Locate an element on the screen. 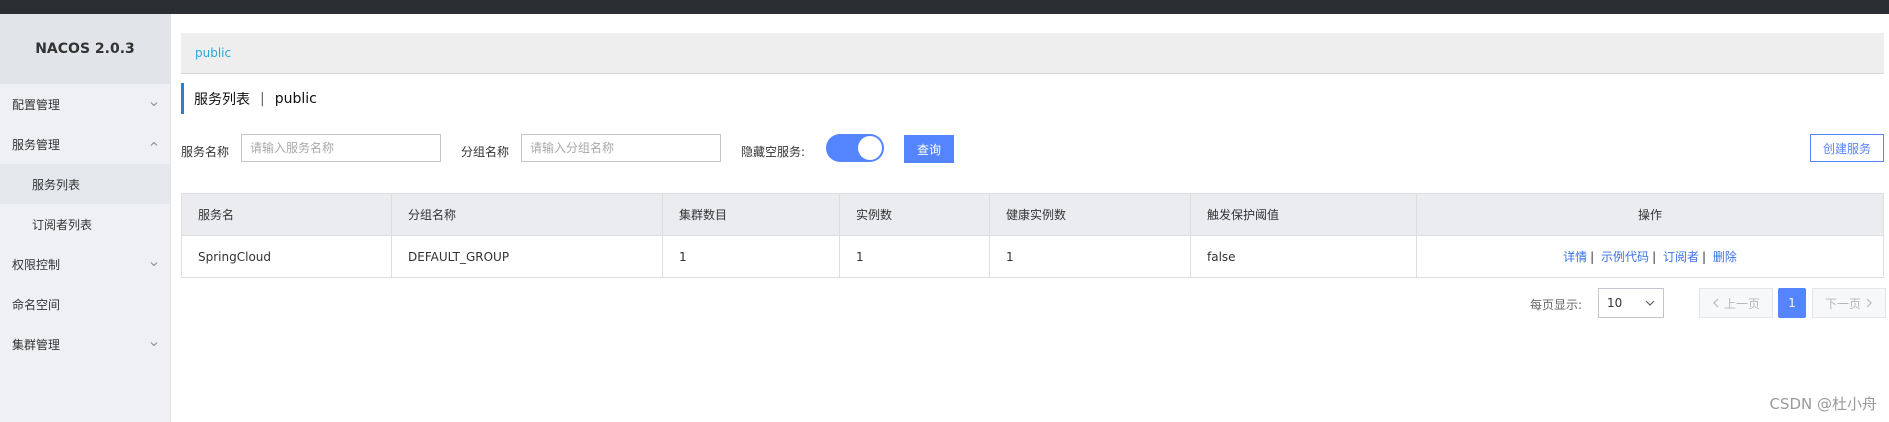 Image resolution: width=1889 pixels, height=422 pixels. group-name-input is located at coordinates (621, 148).